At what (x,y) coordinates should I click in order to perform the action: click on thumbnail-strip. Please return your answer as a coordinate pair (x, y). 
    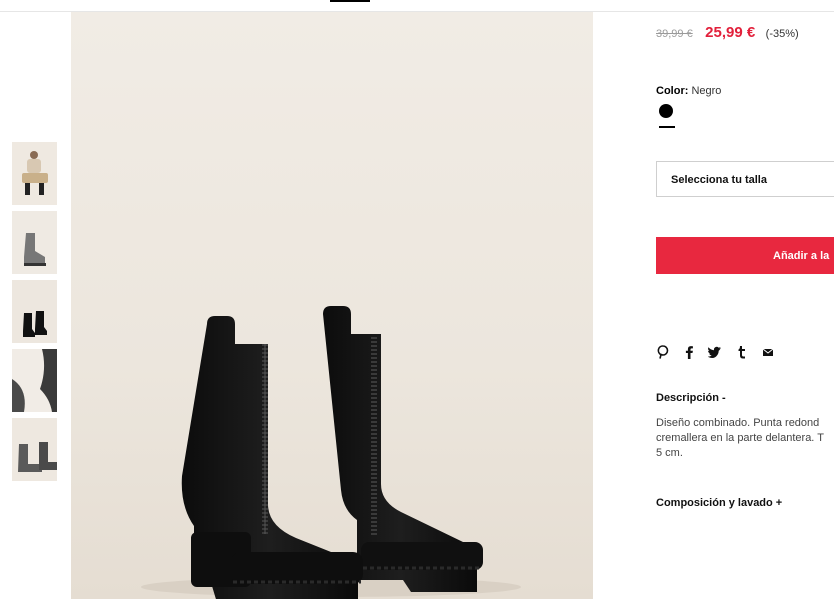
    Looking at the image, I should click on (34, 314).